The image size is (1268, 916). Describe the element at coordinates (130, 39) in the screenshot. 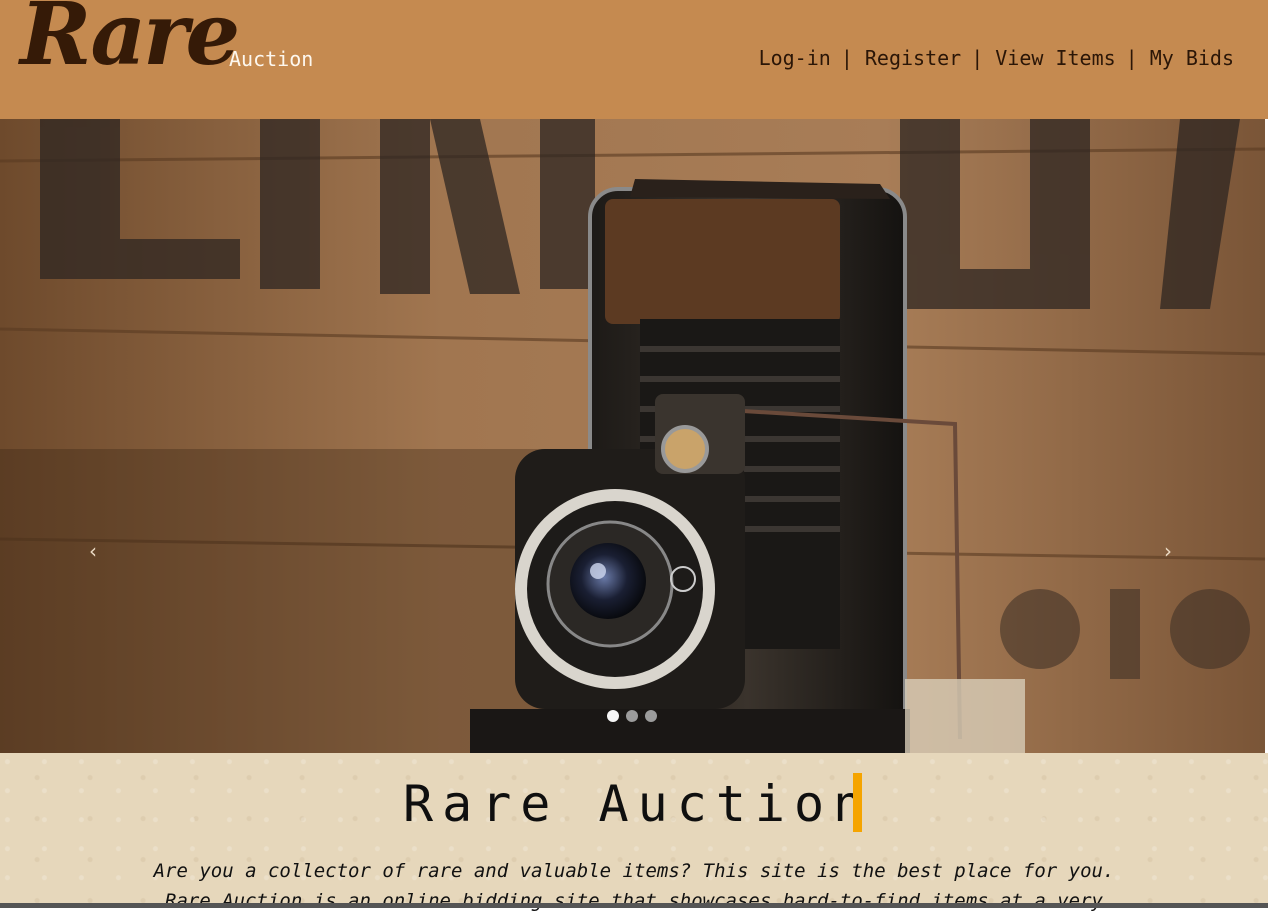

I see `site-logo: Rare` at that location.